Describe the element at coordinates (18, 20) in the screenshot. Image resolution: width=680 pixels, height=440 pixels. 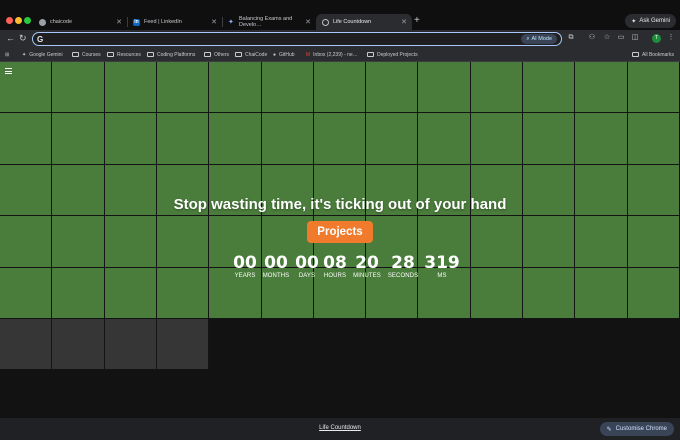
I see `minimize-window-icon` at that location.